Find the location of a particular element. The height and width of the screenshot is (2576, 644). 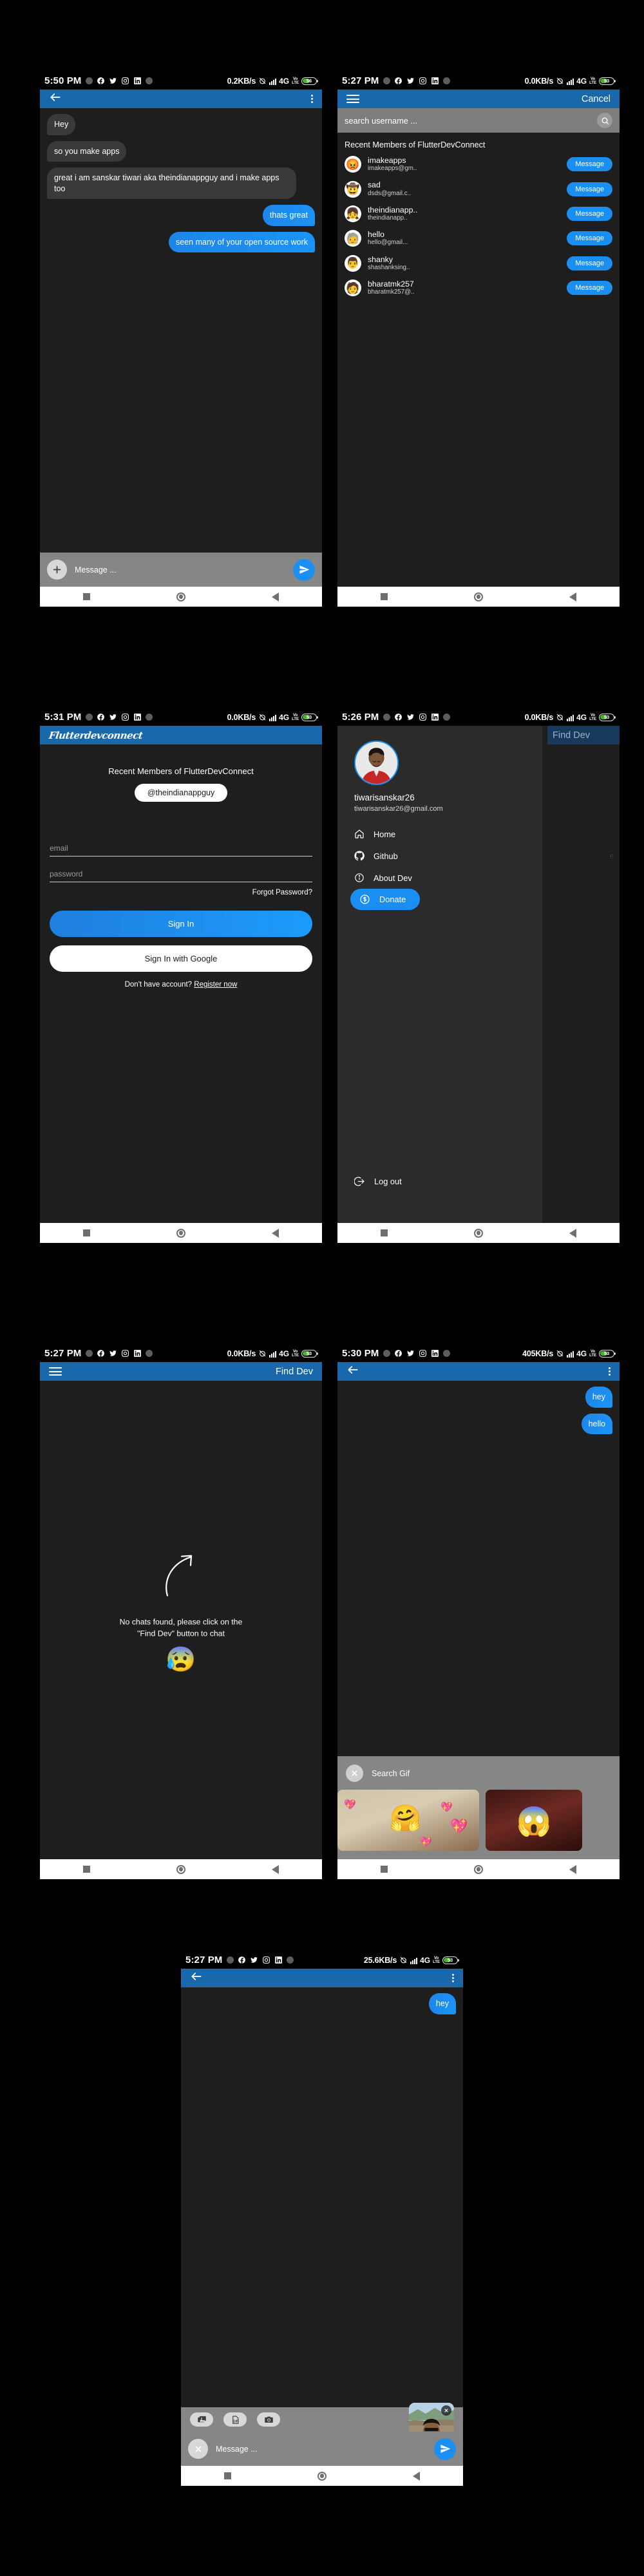

signal-bars-icon is located at coordinates (570, 717).